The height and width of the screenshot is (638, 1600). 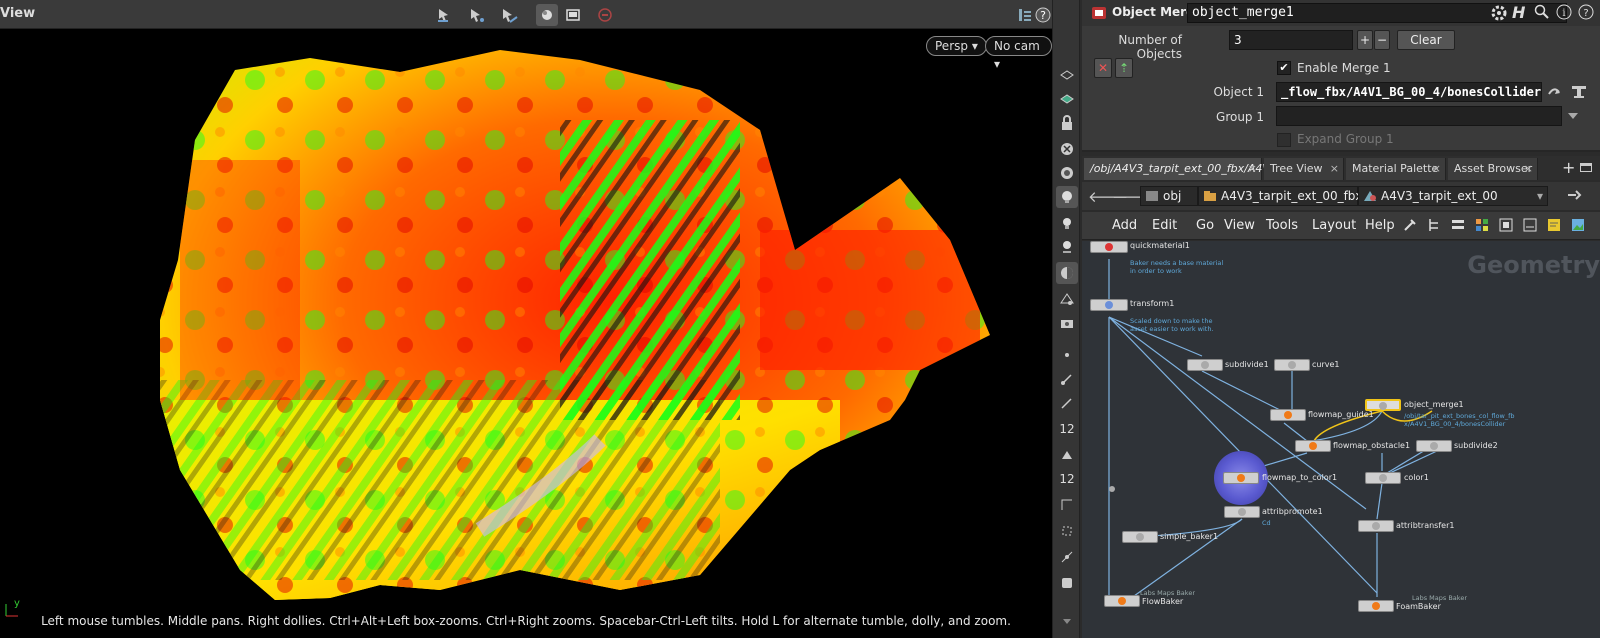 What do you see at coordinates (1067, 149) in the screenshot?
I see `close-view-icon` at bounding box center [1067, 149].